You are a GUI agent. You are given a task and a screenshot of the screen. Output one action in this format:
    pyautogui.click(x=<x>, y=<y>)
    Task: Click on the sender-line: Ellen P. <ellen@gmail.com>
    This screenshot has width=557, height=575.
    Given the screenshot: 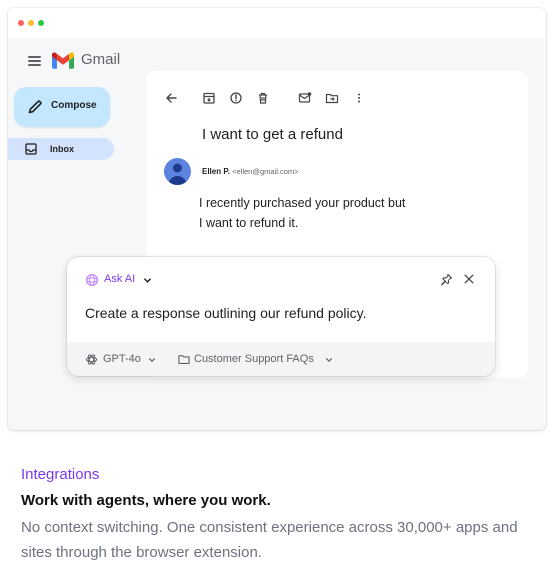 What is the action you would take?
    pyautogui.click(x=250, y=171)
    